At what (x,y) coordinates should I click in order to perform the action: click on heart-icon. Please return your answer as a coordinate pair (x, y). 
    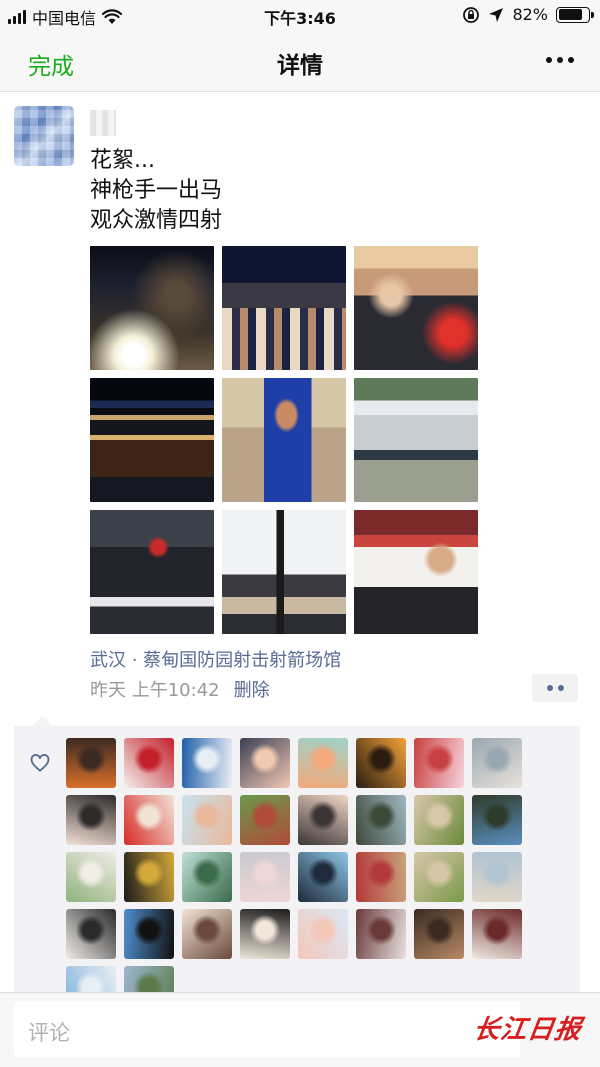
    Looking at the image, I should click on (40, 763).